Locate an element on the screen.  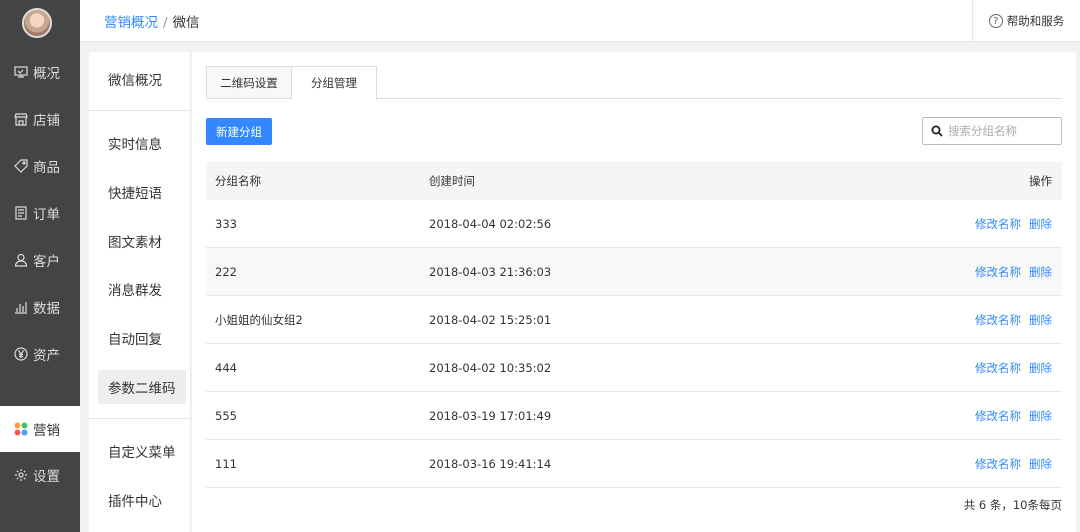
cell-created-time: 2018-03-19 17:01:49 is located at coordinates (490, 415).